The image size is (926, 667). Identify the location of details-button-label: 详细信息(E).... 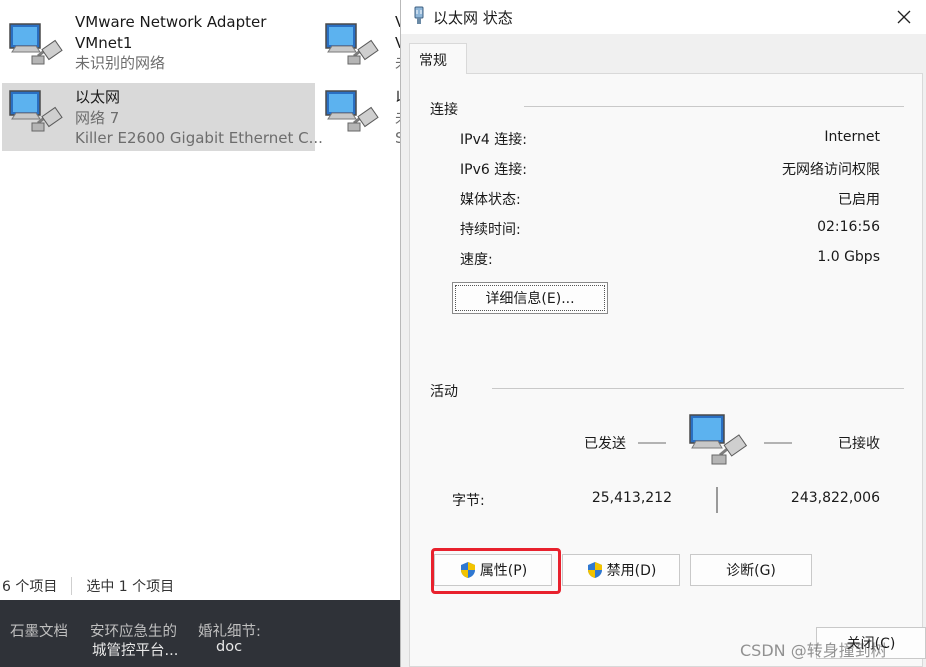
(530, 299).